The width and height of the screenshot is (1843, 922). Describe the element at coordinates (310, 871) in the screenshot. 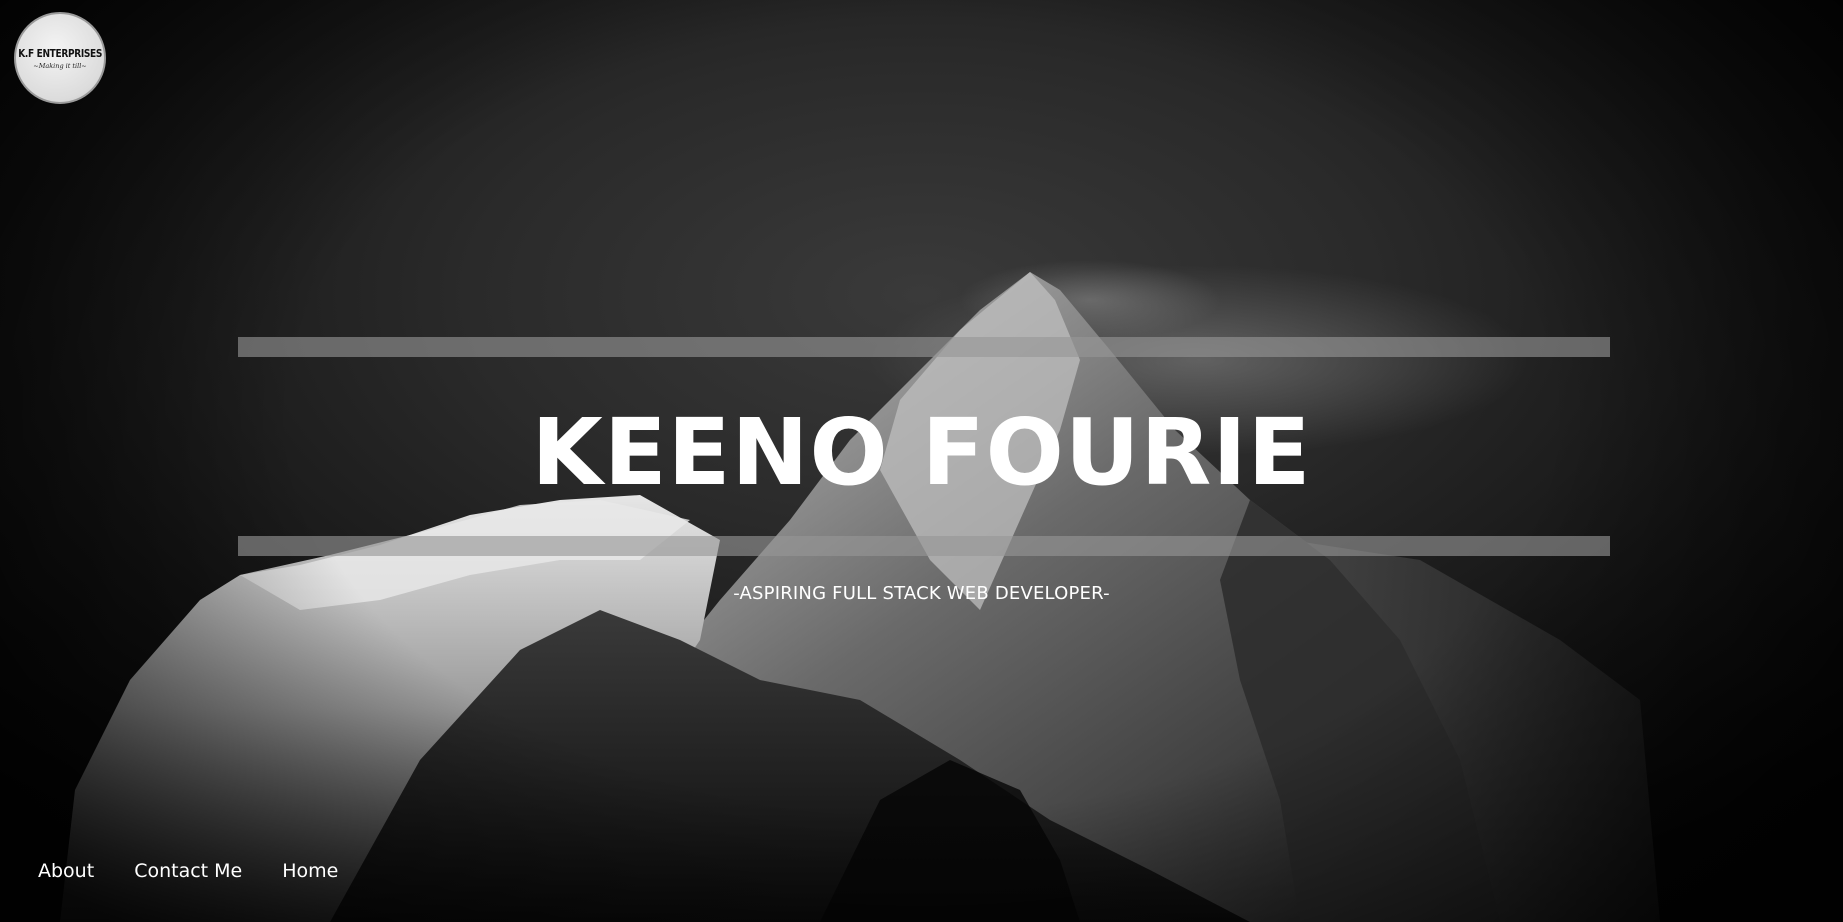

I see `nav-link-home: Home` at that location.